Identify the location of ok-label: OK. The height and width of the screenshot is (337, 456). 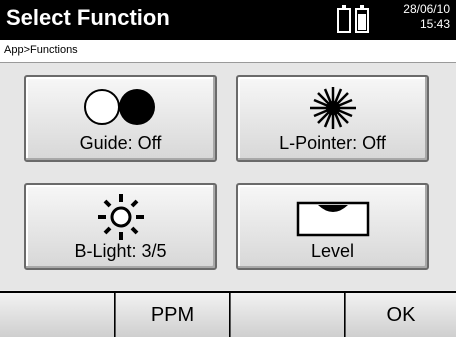
(401, 315).